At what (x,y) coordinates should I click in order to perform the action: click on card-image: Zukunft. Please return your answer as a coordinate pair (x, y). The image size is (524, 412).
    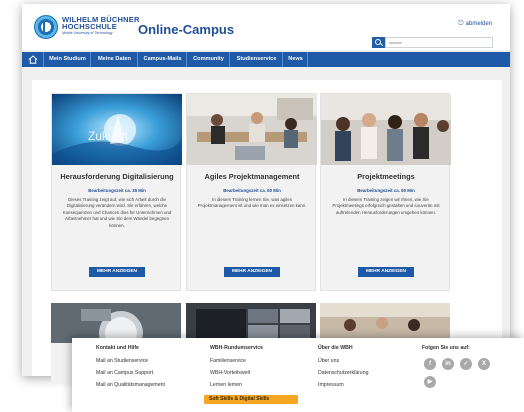
    Looking at the image, I should click on (117, 129).